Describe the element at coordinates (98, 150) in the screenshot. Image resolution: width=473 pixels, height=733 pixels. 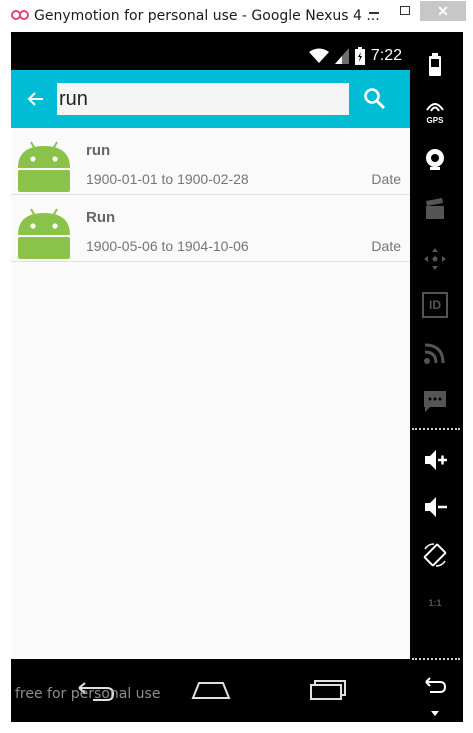
I see `result-title: run` at that location.